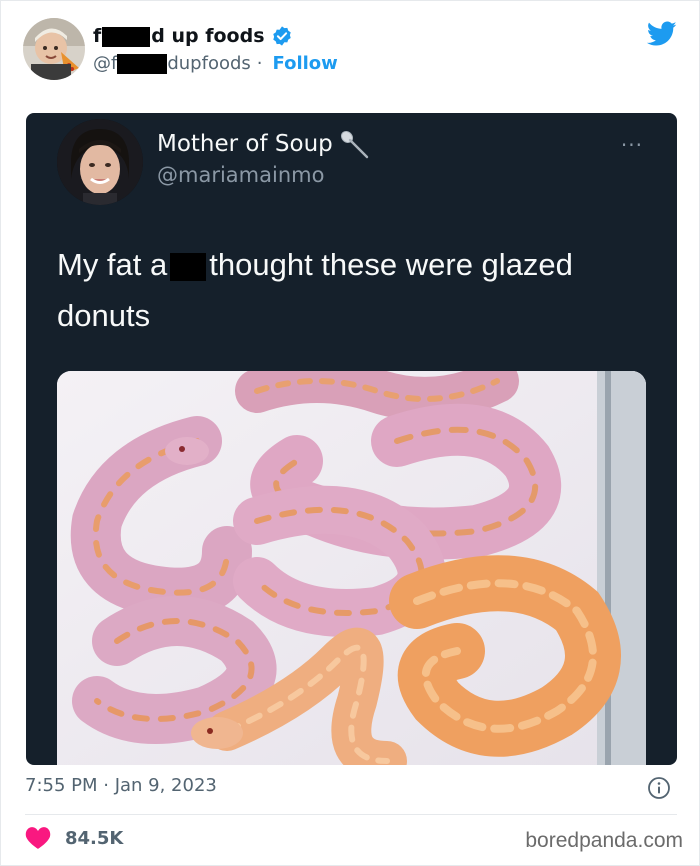 The height and width of the screenshot is (866, 700). I want to click on embedded-author-avatar, so click(100, 162).